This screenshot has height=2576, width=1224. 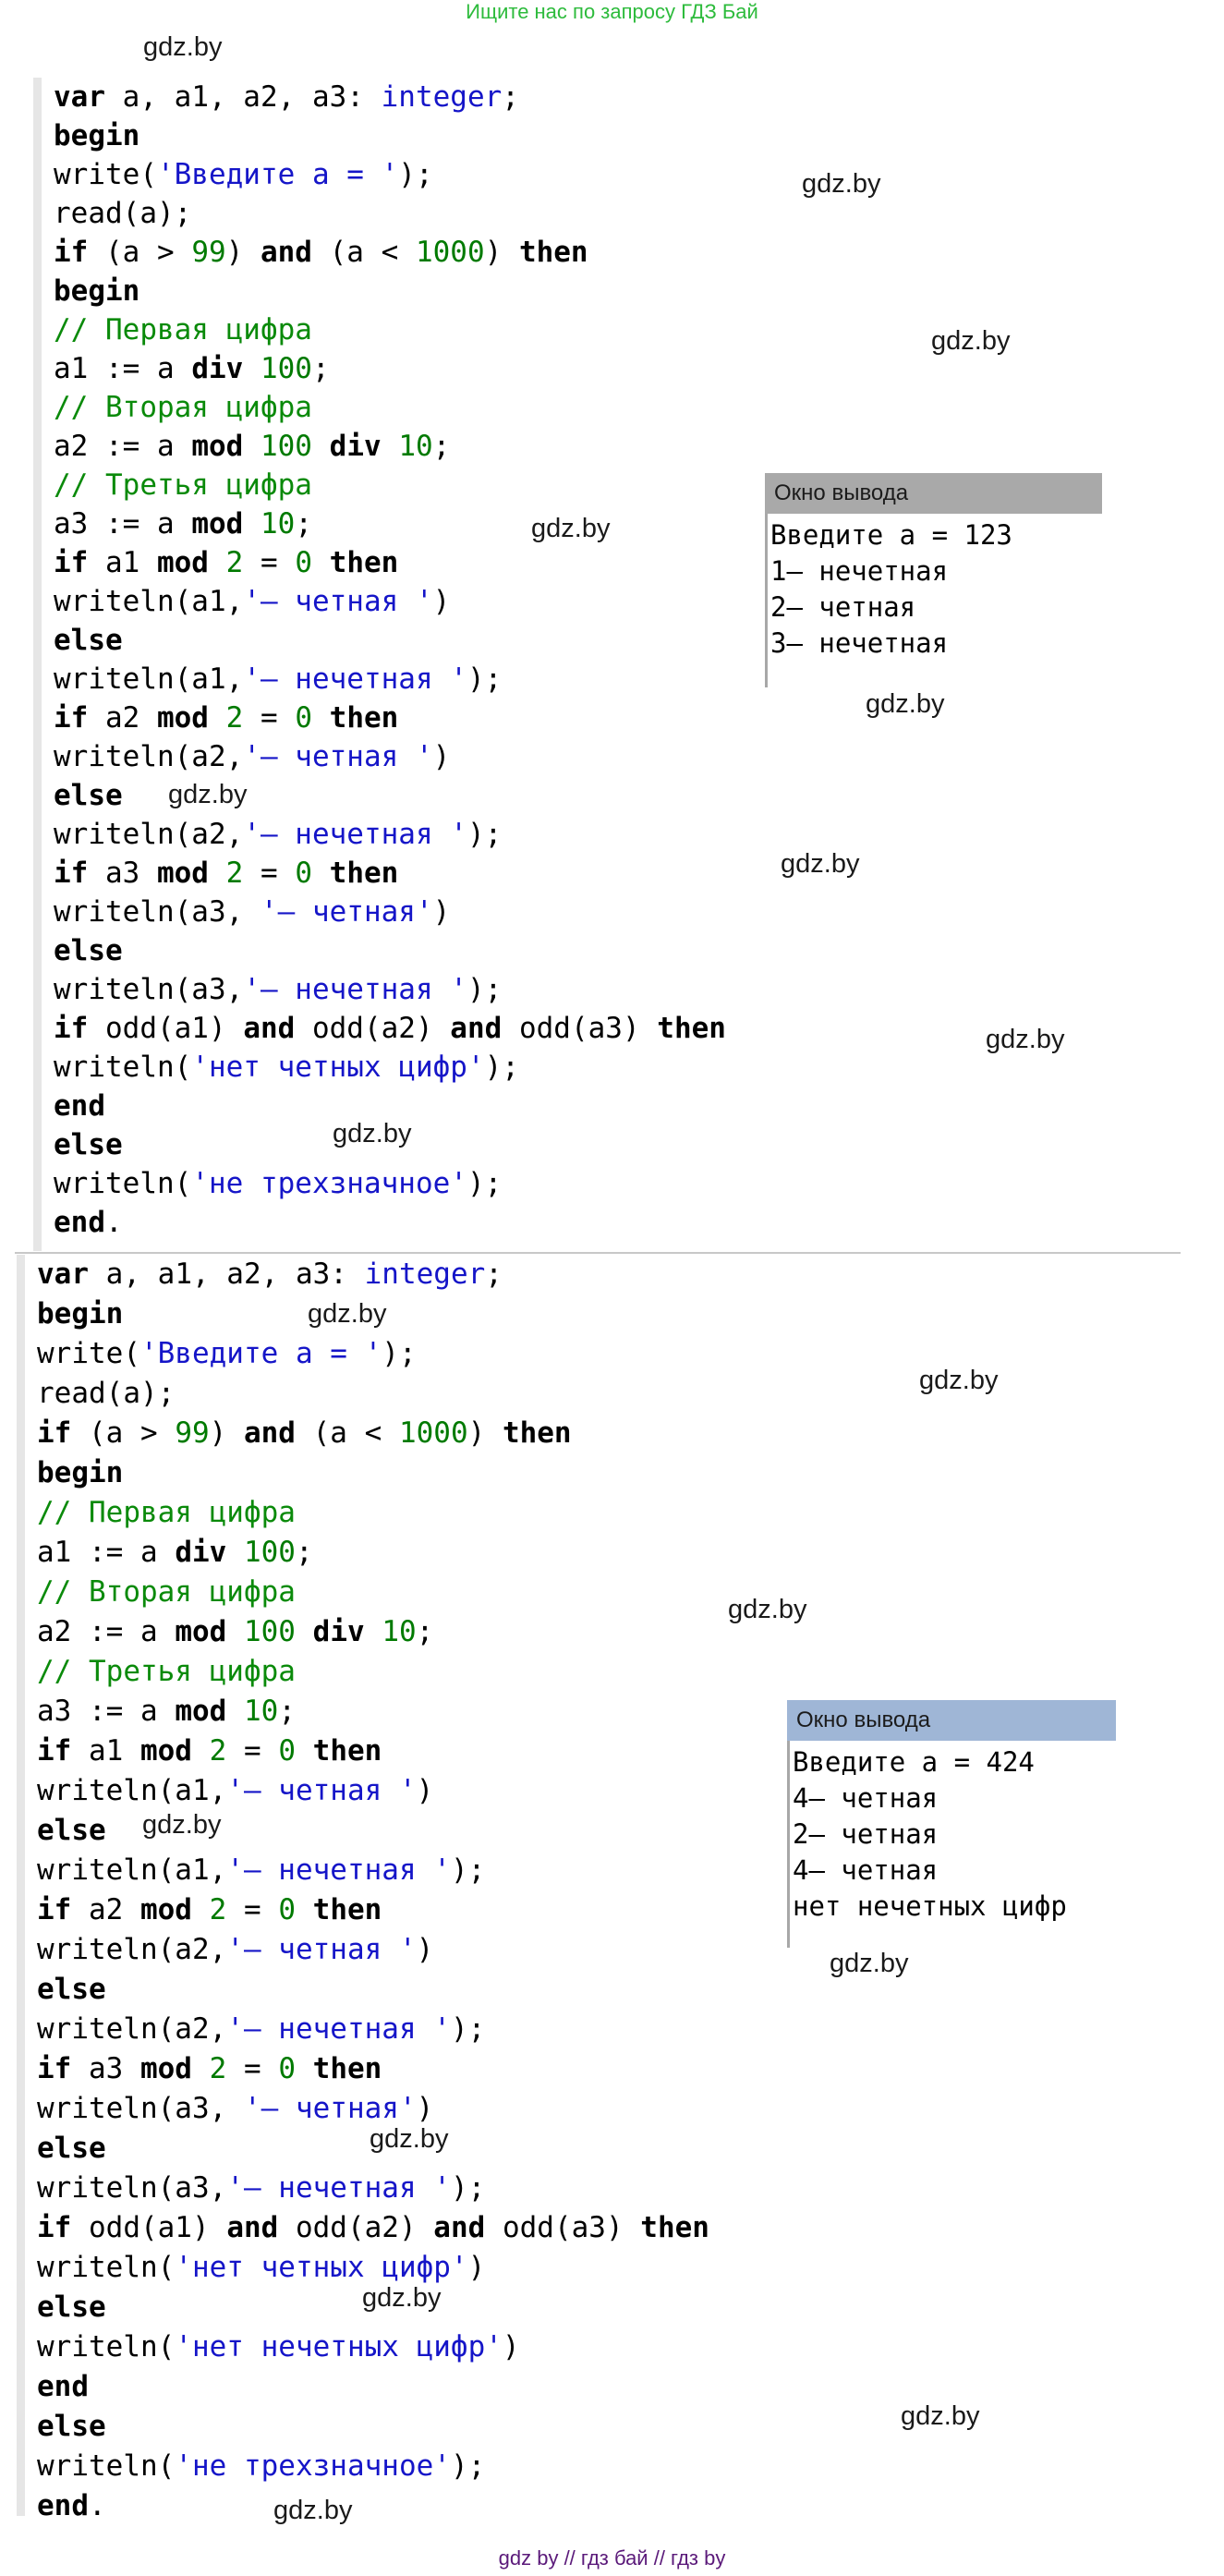 What do you see at coordinates (287, 1909) in the screenshot?
I see `number-token: 0` at bounding box center [287, 1909].